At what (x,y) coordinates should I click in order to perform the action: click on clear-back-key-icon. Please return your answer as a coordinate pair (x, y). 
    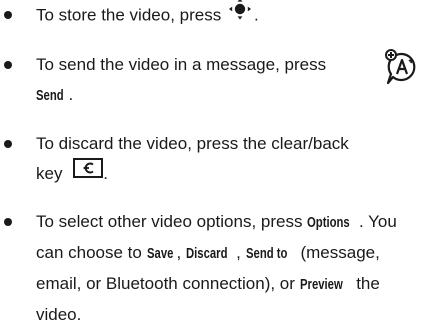
    Looking at the image, I should click on (88, 172).